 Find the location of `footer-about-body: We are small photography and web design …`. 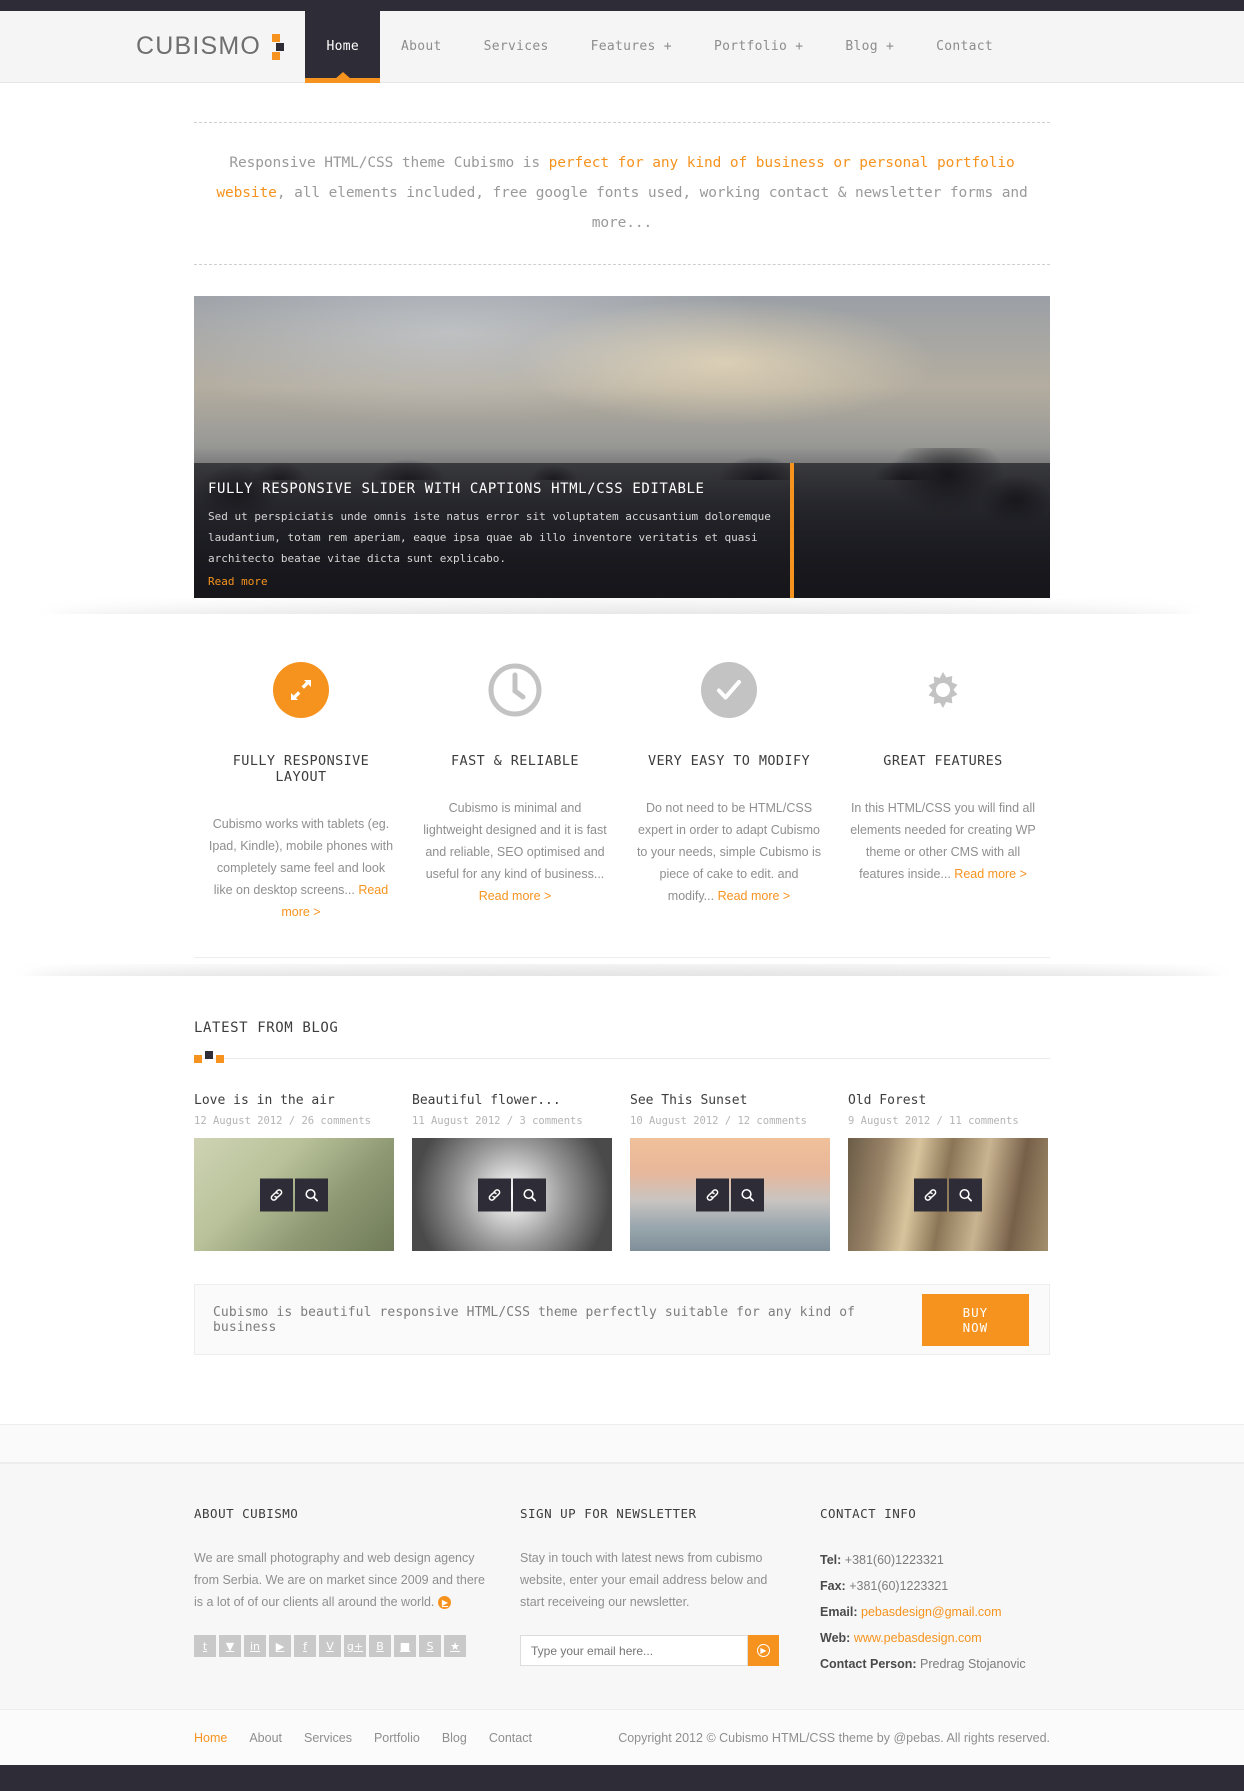

footer-about-body: We are small photography and web design … is located at coordinates (344, 1580).